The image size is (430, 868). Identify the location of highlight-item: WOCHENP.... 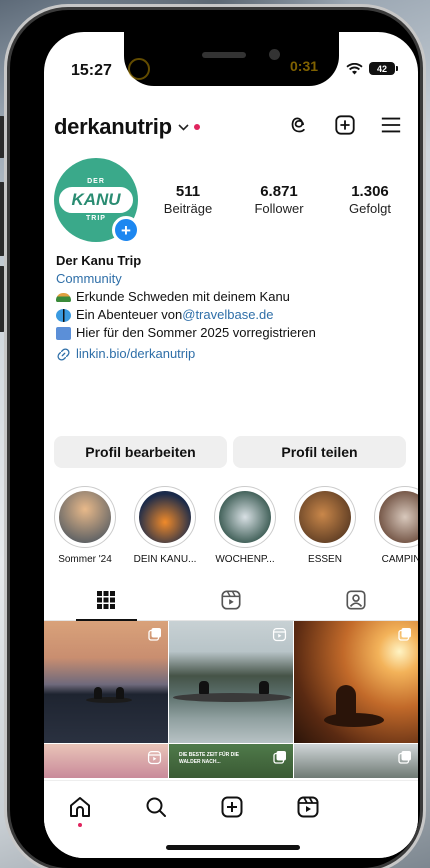
(245, 525).